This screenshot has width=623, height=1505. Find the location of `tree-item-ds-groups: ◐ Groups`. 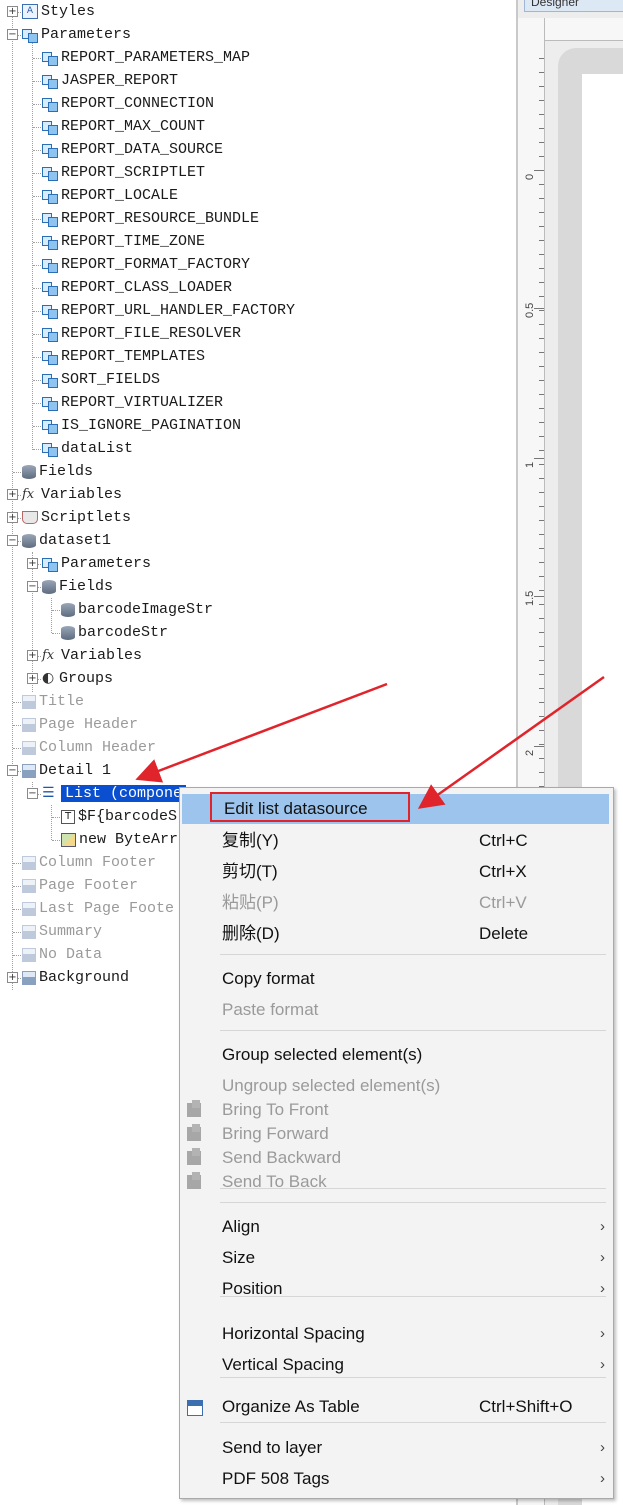

tree-item-ds-groups: ◐ Groups is located at coordinates (77, 678).